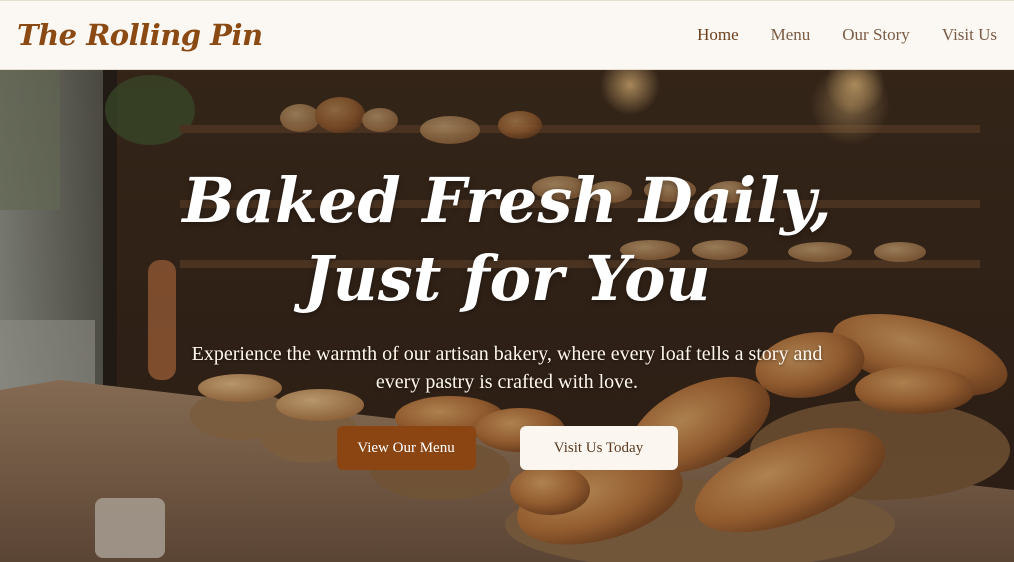  I want to click on nav-visit-us: Visit Us, so click(969, 35).